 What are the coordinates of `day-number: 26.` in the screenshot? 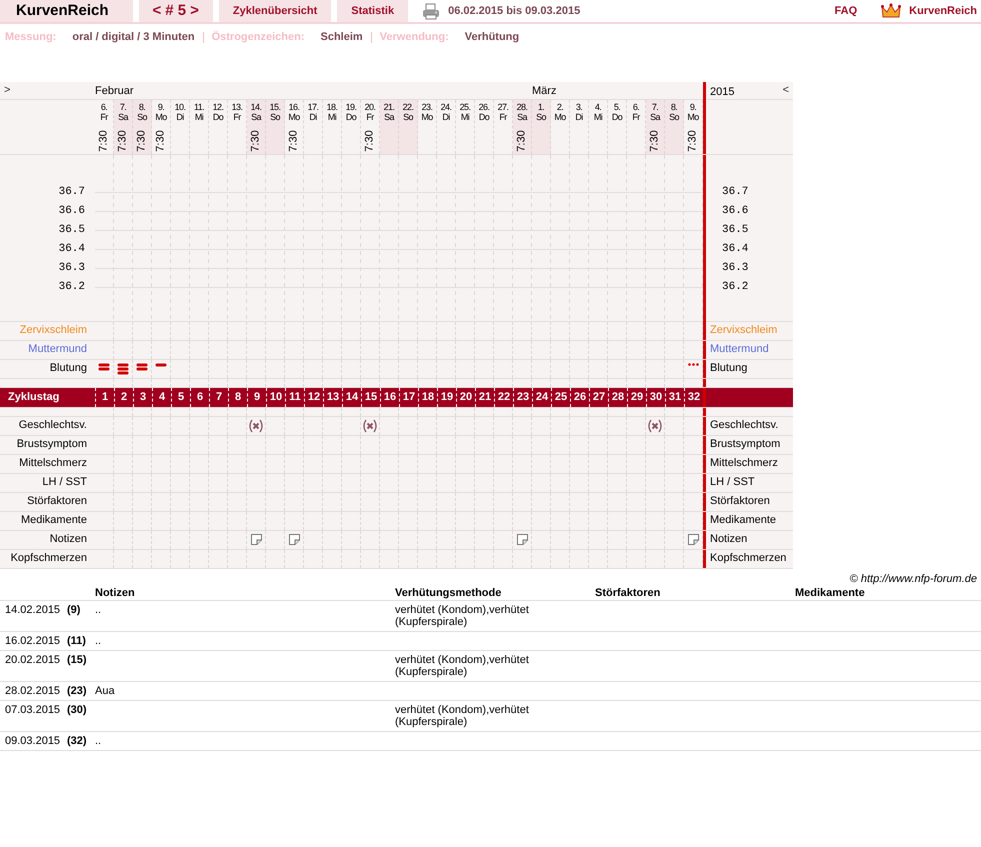 It's located at (484, 107).